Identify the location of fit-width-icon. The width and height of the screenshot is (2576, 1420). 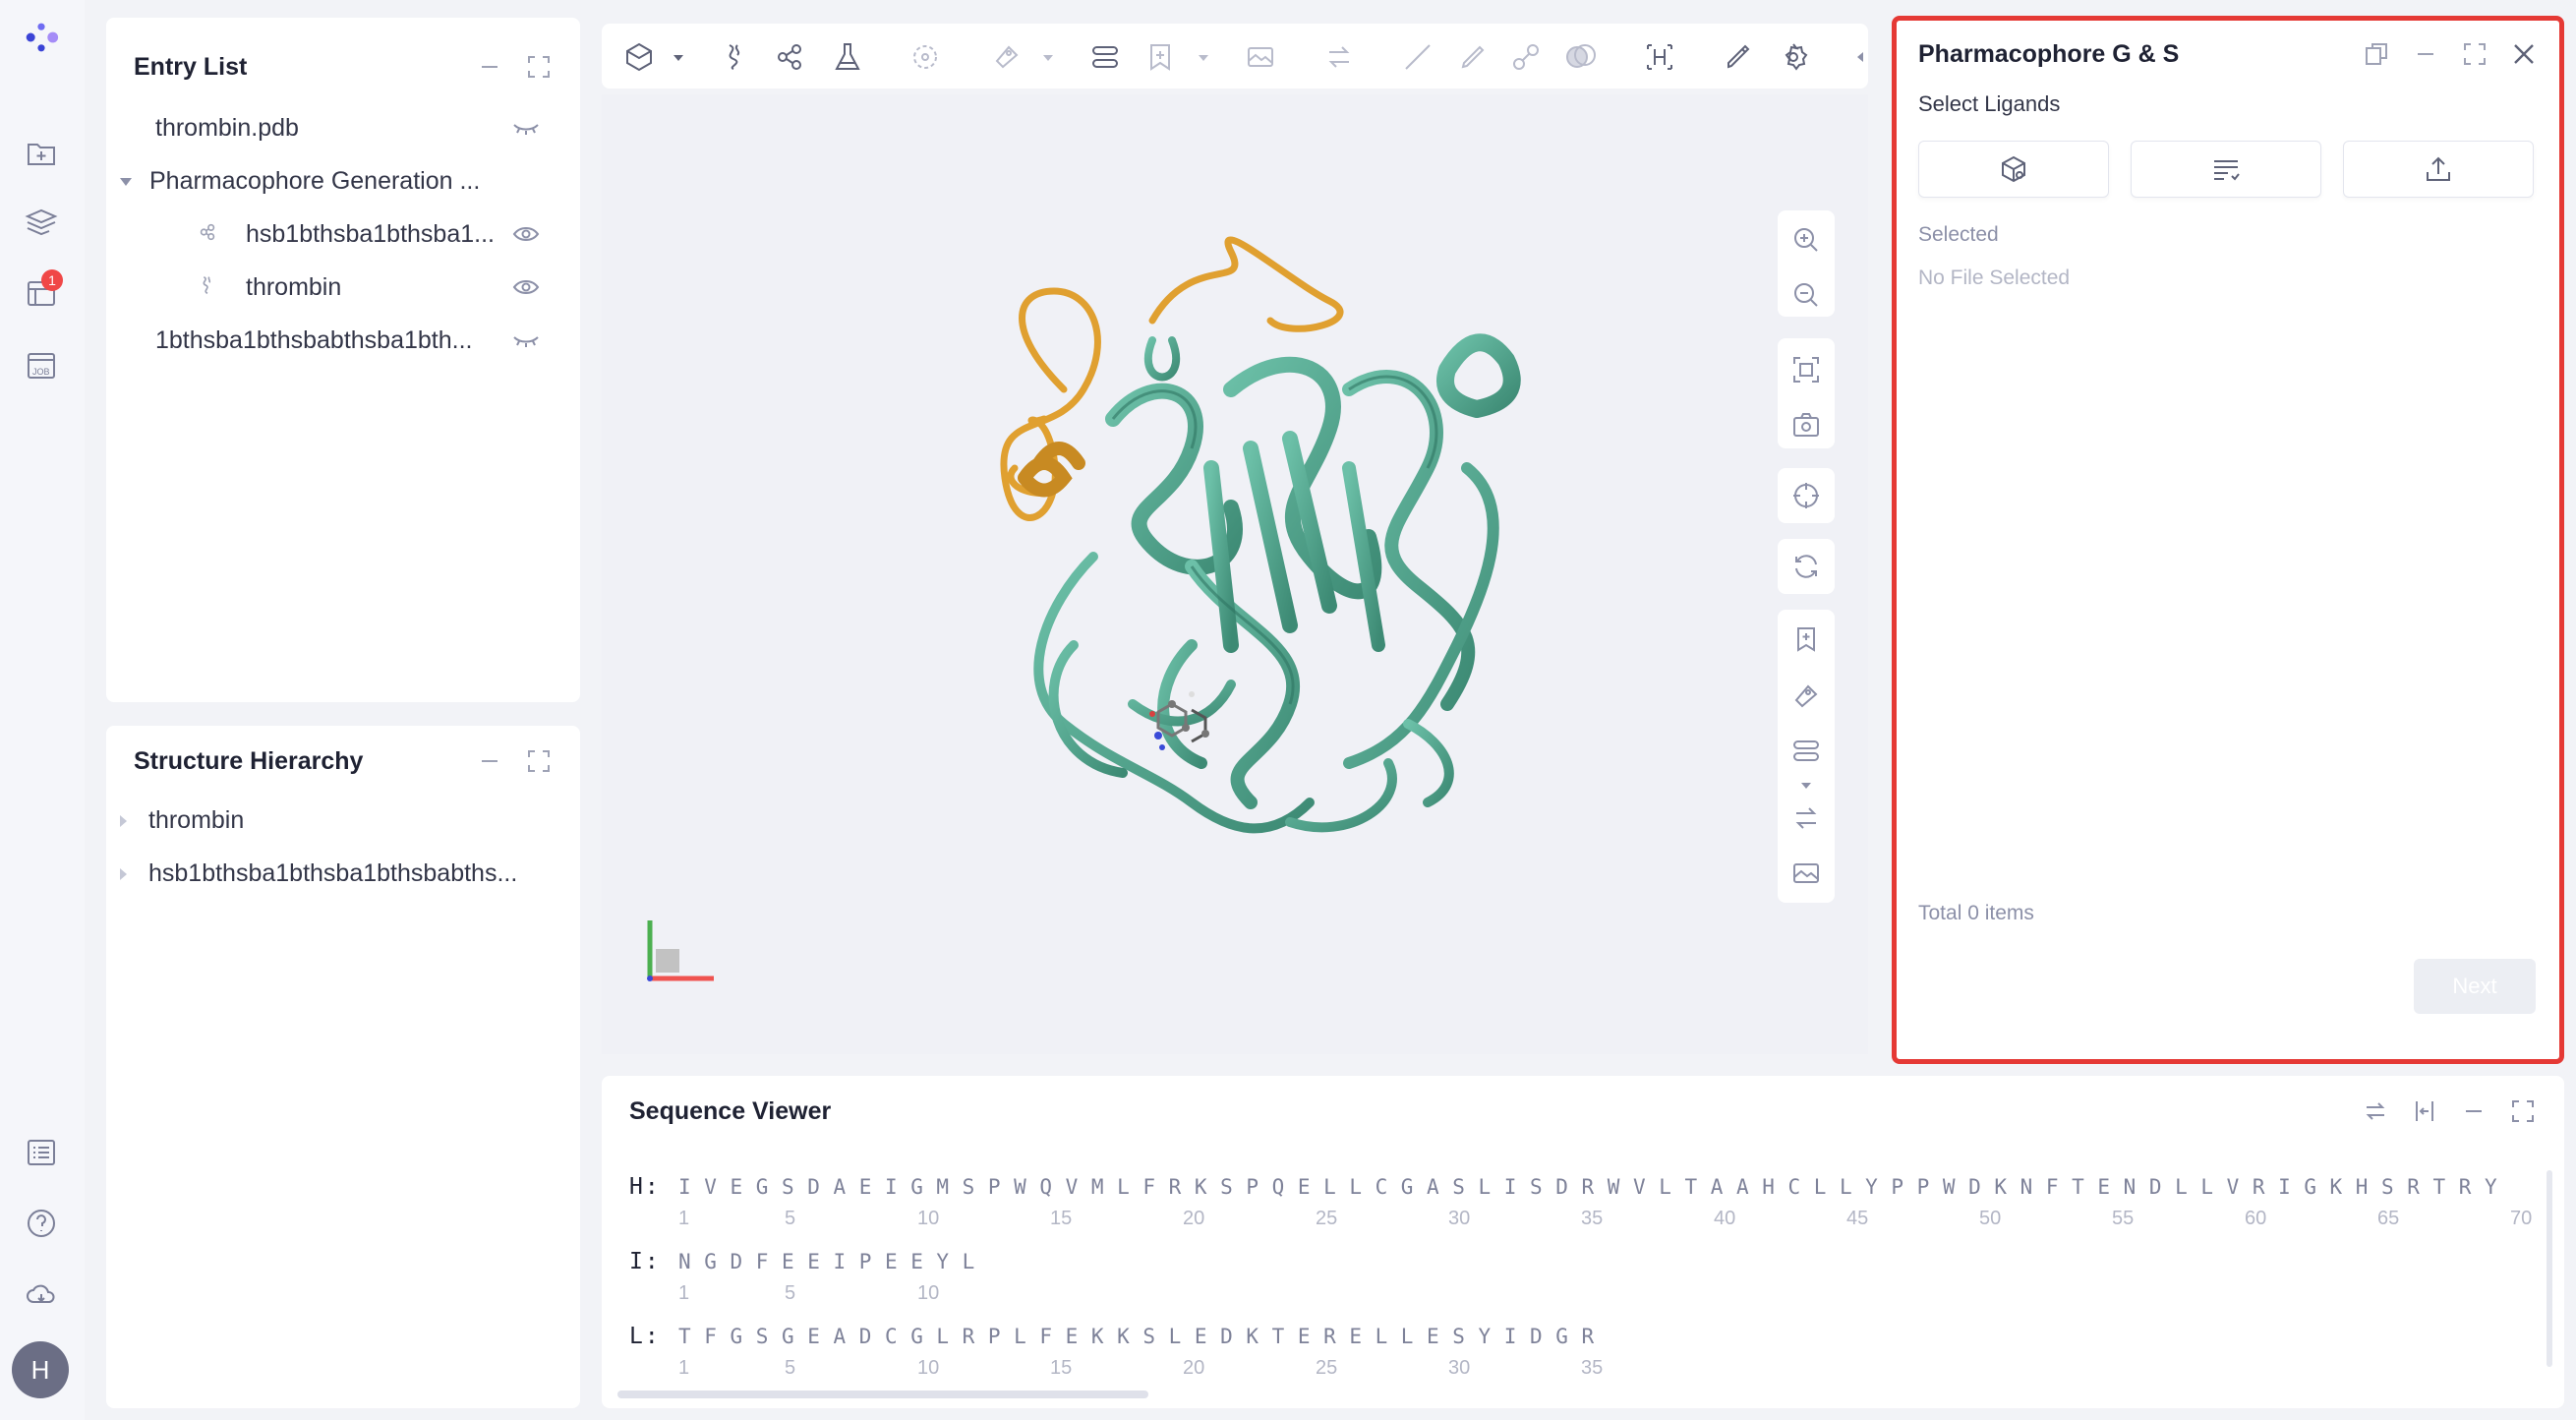
(2424, 1111).